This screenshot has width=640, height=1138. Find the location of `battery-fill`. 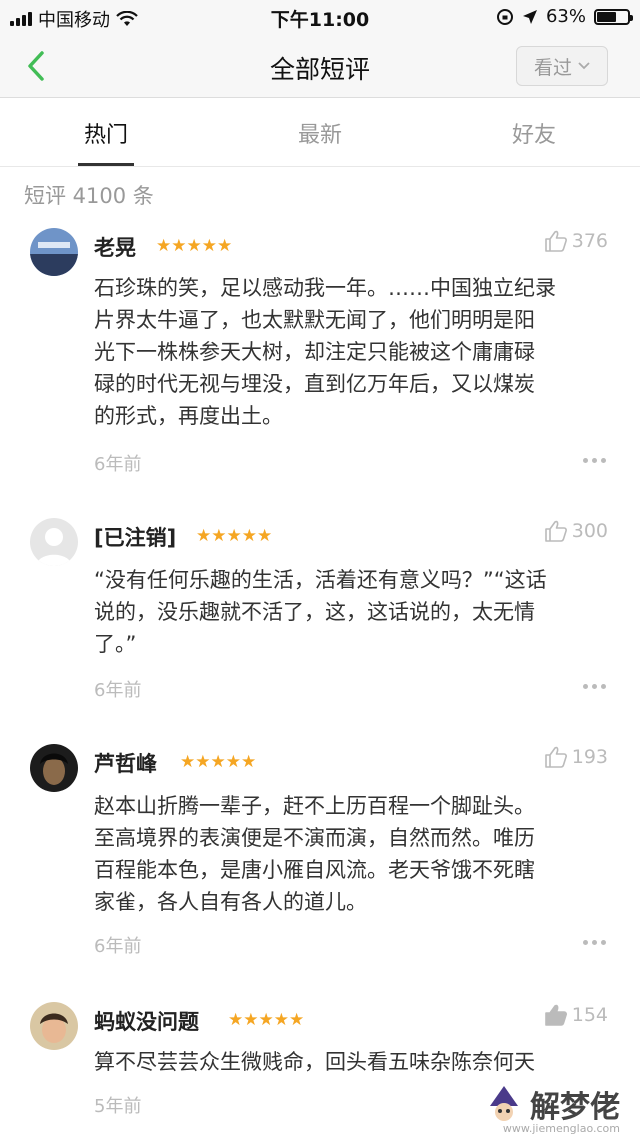

battery-fill is located at coordinates (606, 16).